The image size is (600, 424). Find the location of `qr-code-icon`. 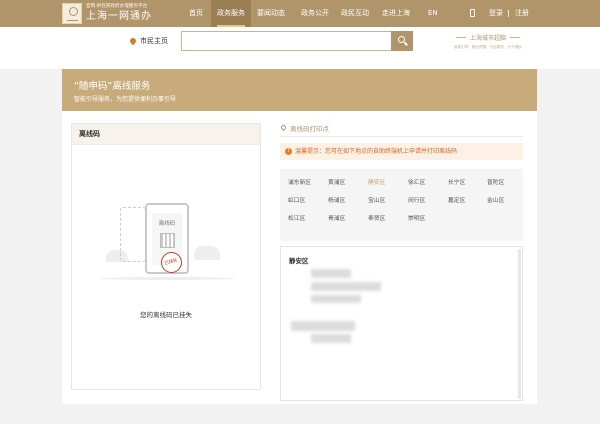

qr-code-icon is located at coordinates (167, 240).